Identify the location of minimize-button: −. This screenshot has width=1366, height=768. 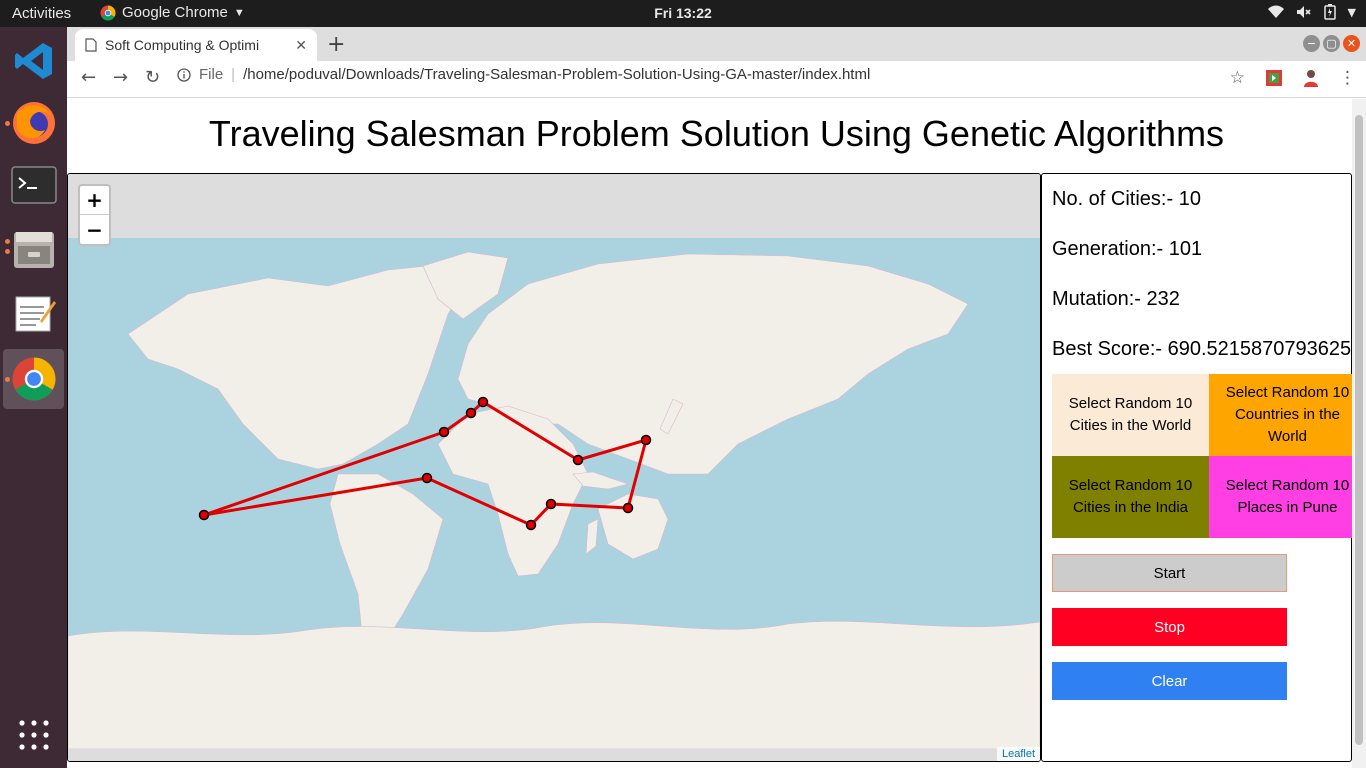
(1311, 43).